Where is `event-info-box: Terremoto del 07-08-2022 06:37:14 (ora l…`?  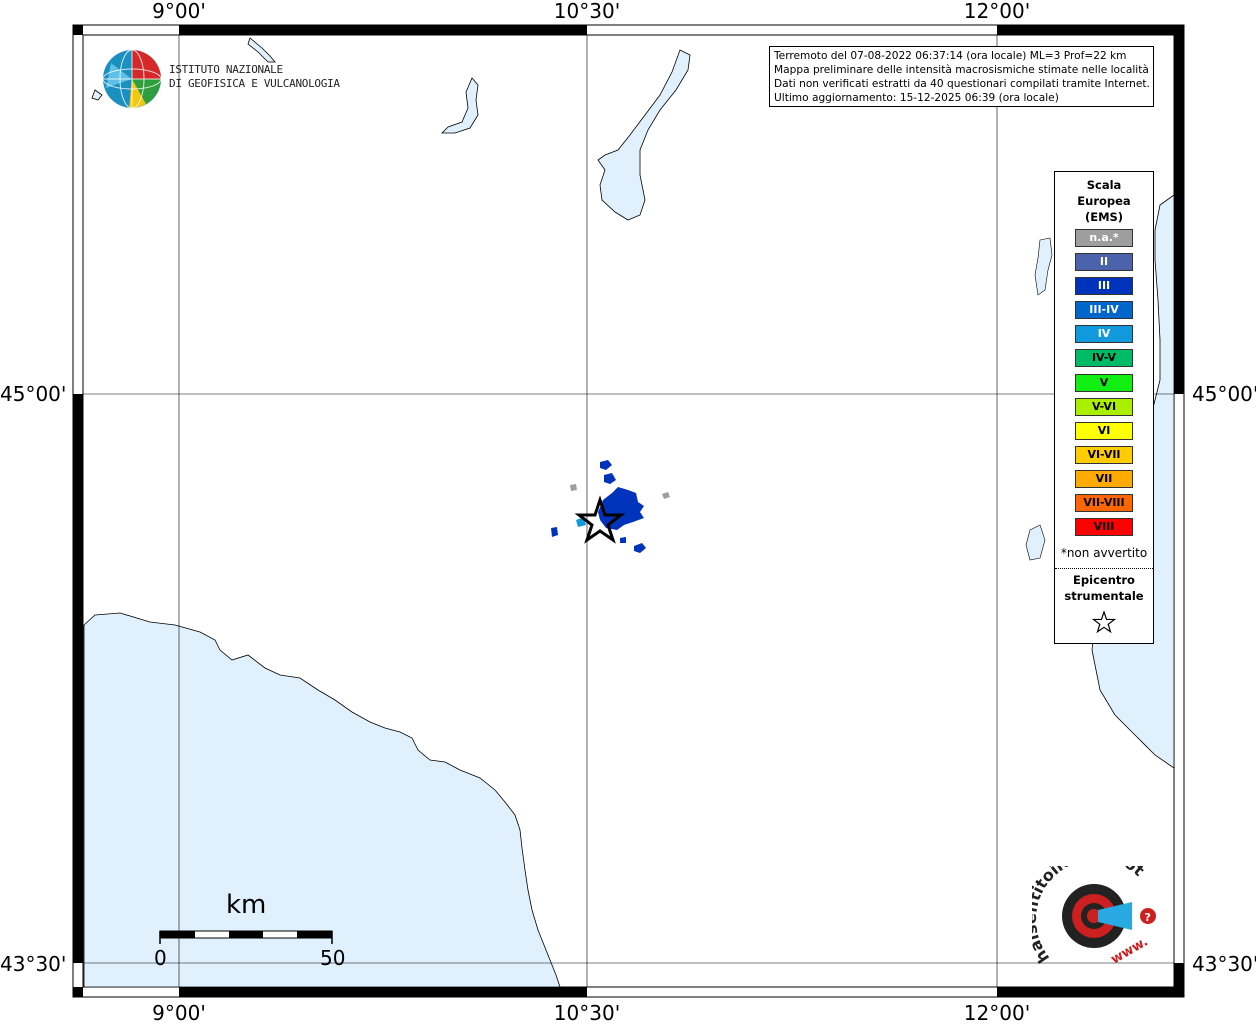
event-info-box: Terremoto del 07-08-2022 06:37:14 (ora l… is located at coordinates (961, 76).